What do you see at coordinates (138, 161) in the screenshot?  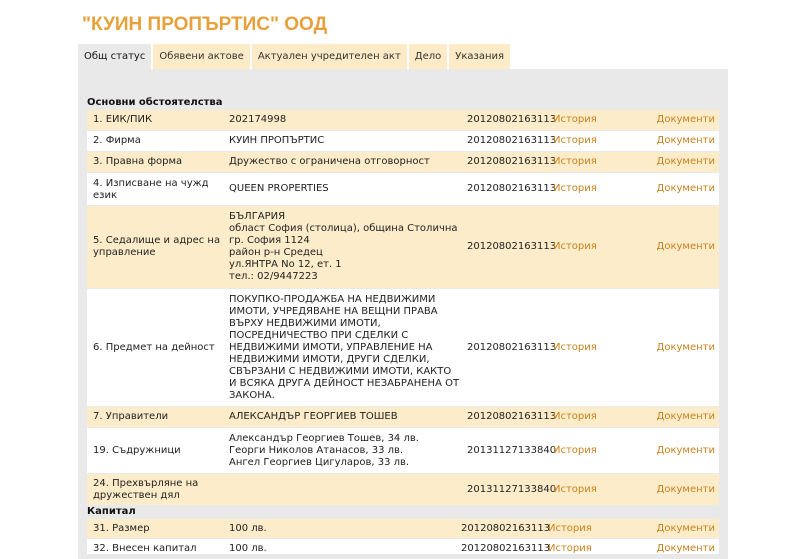 I see `row-label: 3. Правна форма` at bounding box center [138, 161].